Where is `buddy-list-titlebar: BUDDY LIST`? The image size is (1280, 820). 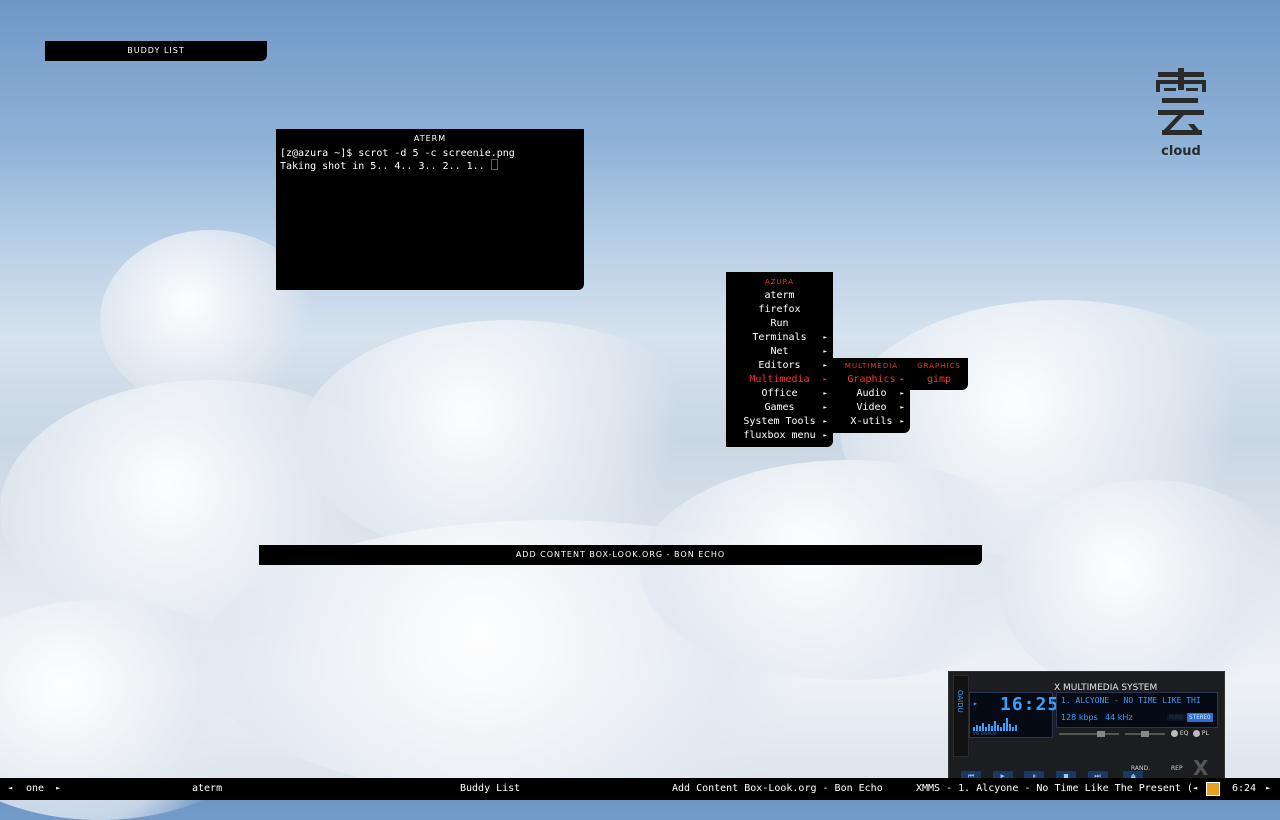 buddy-list-titlebar: BUDDY LIST is located at coordinates (156, 51).